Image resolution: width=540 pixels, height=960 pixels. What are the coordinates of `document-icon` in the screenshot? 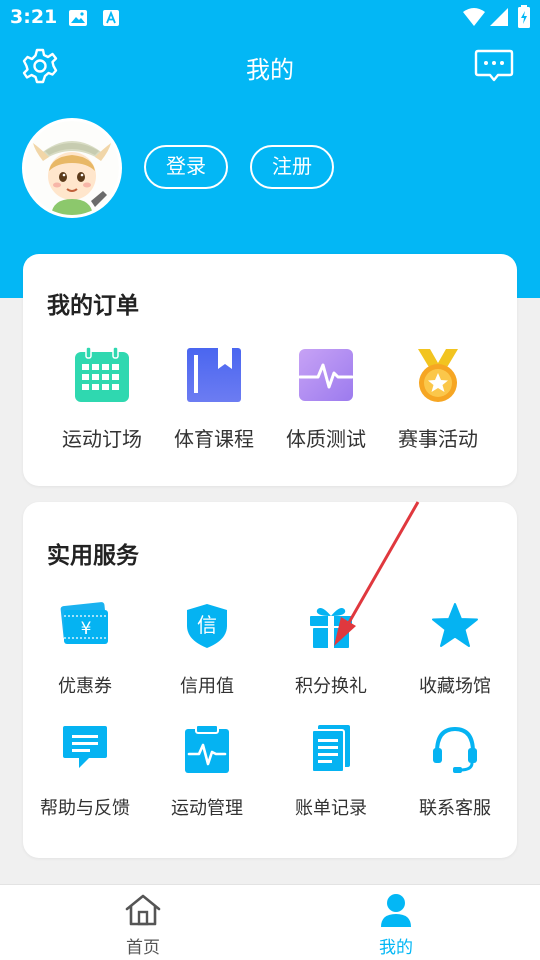 It's located at (331, 750).